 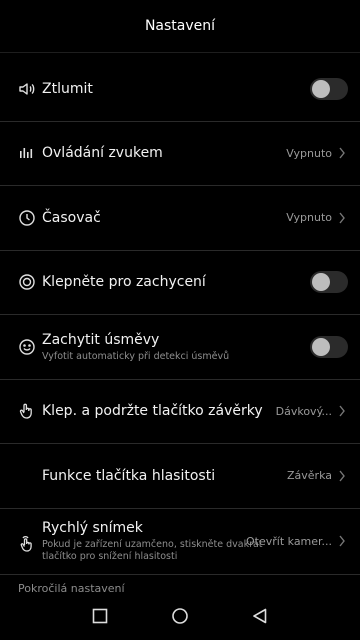 What do you see at coordinates (129, 475) in the screenshot?
I see `setting-title: Funkce tlačítka hlasitosti` at bounding box center [129, 475].